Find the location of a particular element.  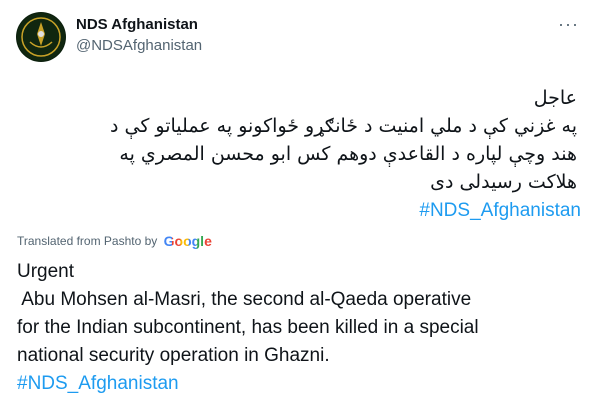

translated-line: national security operation in Ghazni. is located at coordinates (173, 355).